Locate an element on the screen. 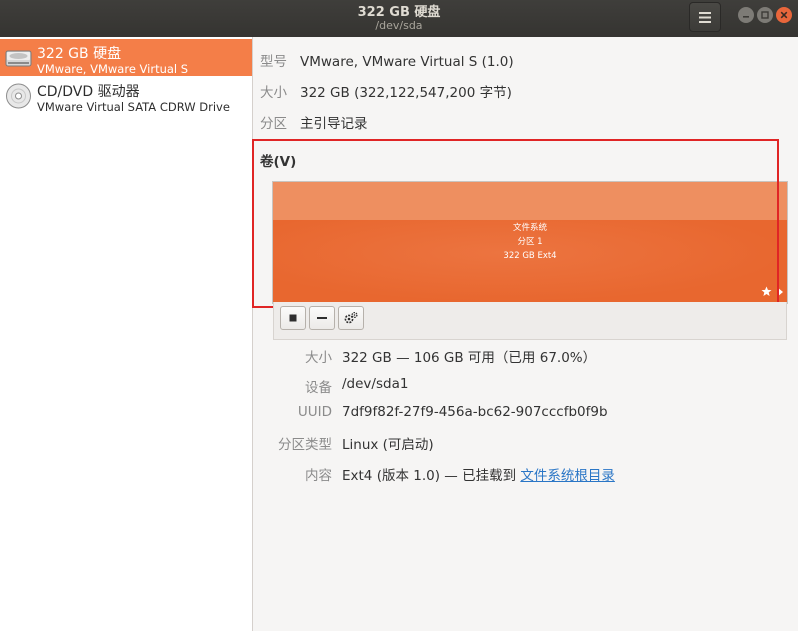 The height and width of the screenshot is (631, 798). drive-size-row: 大小 322 GB (322,122,547,200 字节) is located at coordinates (386, 91).